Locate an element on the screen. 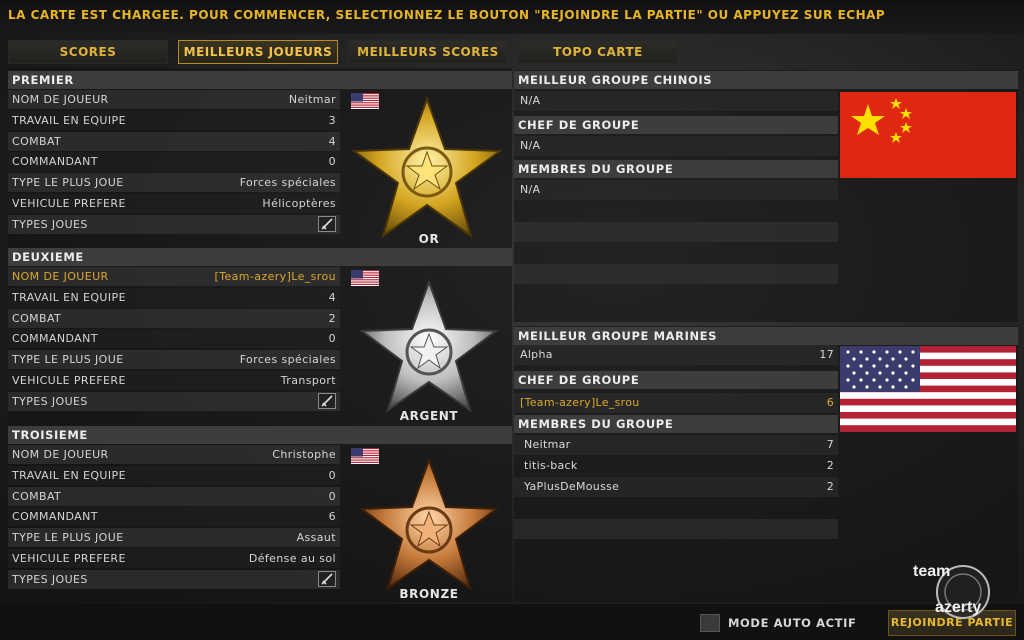 The image size is (1024, 640). marines-leader-row: [Team-azery]Le_srou 6 is located at coordinates (676, 403).